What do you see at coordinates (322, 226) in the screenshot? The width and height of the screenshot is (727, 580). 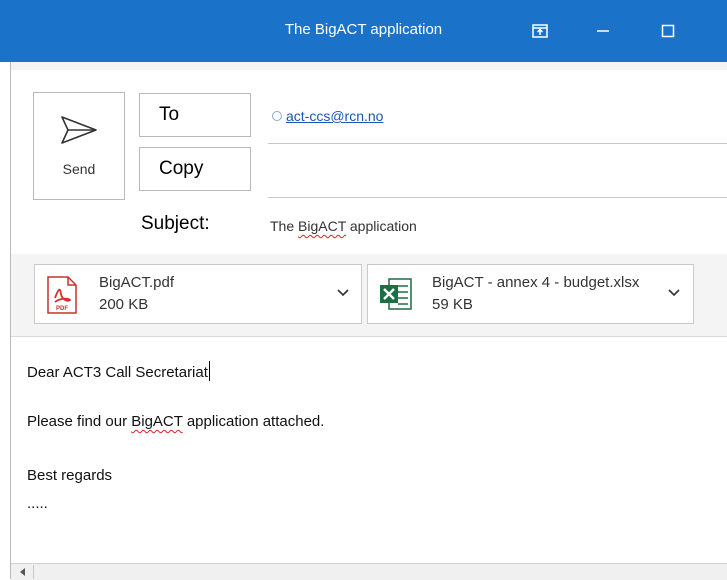 I see `subject-misspelled-word: BigACT` at bounding box center [322, 226].